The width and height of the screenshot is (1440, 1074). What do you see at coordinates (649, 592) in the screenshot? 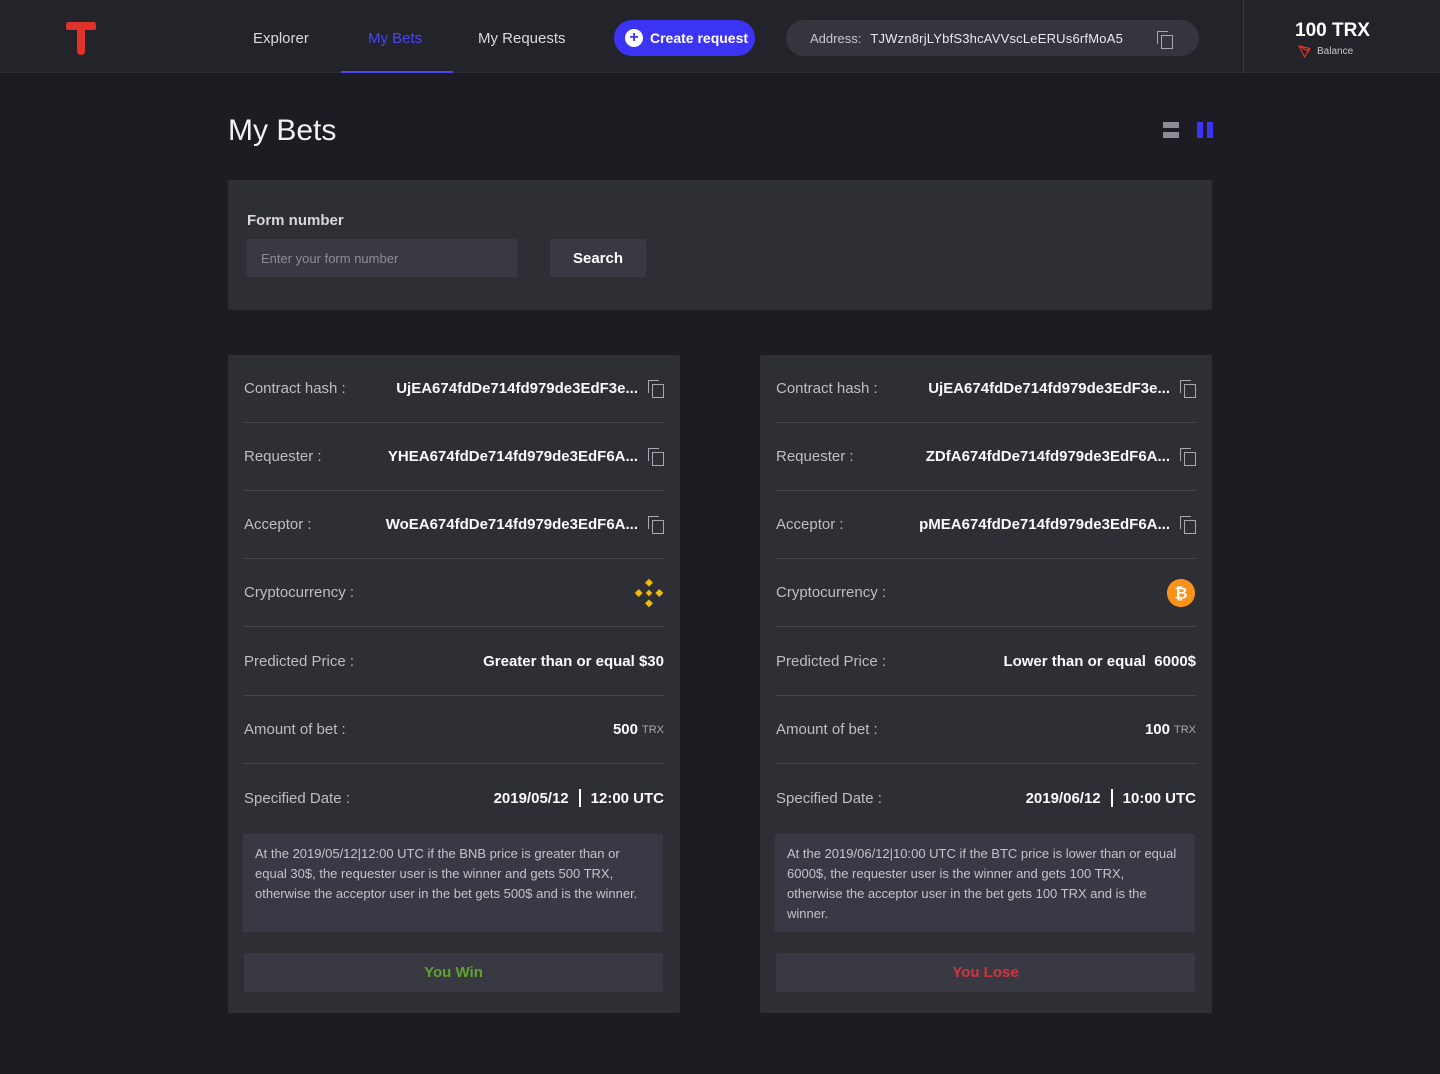
I see `binance-icon` at bounding box center [649, 592].